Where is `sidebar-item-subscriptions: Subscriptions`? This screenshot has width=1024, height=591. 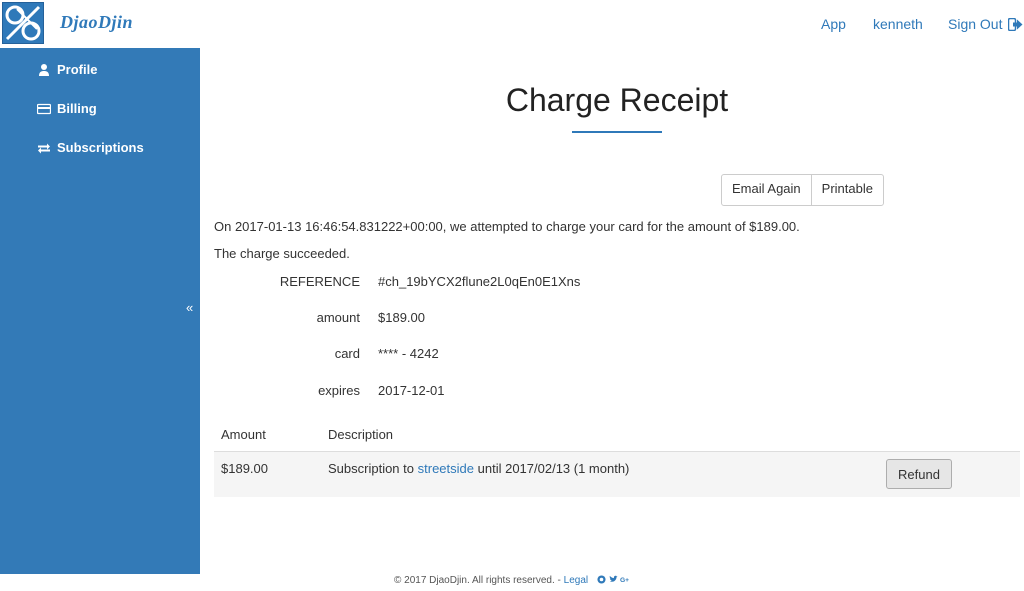 sidebar-item-subscriptions: Subscriptions is located at coordinates (100, 149).